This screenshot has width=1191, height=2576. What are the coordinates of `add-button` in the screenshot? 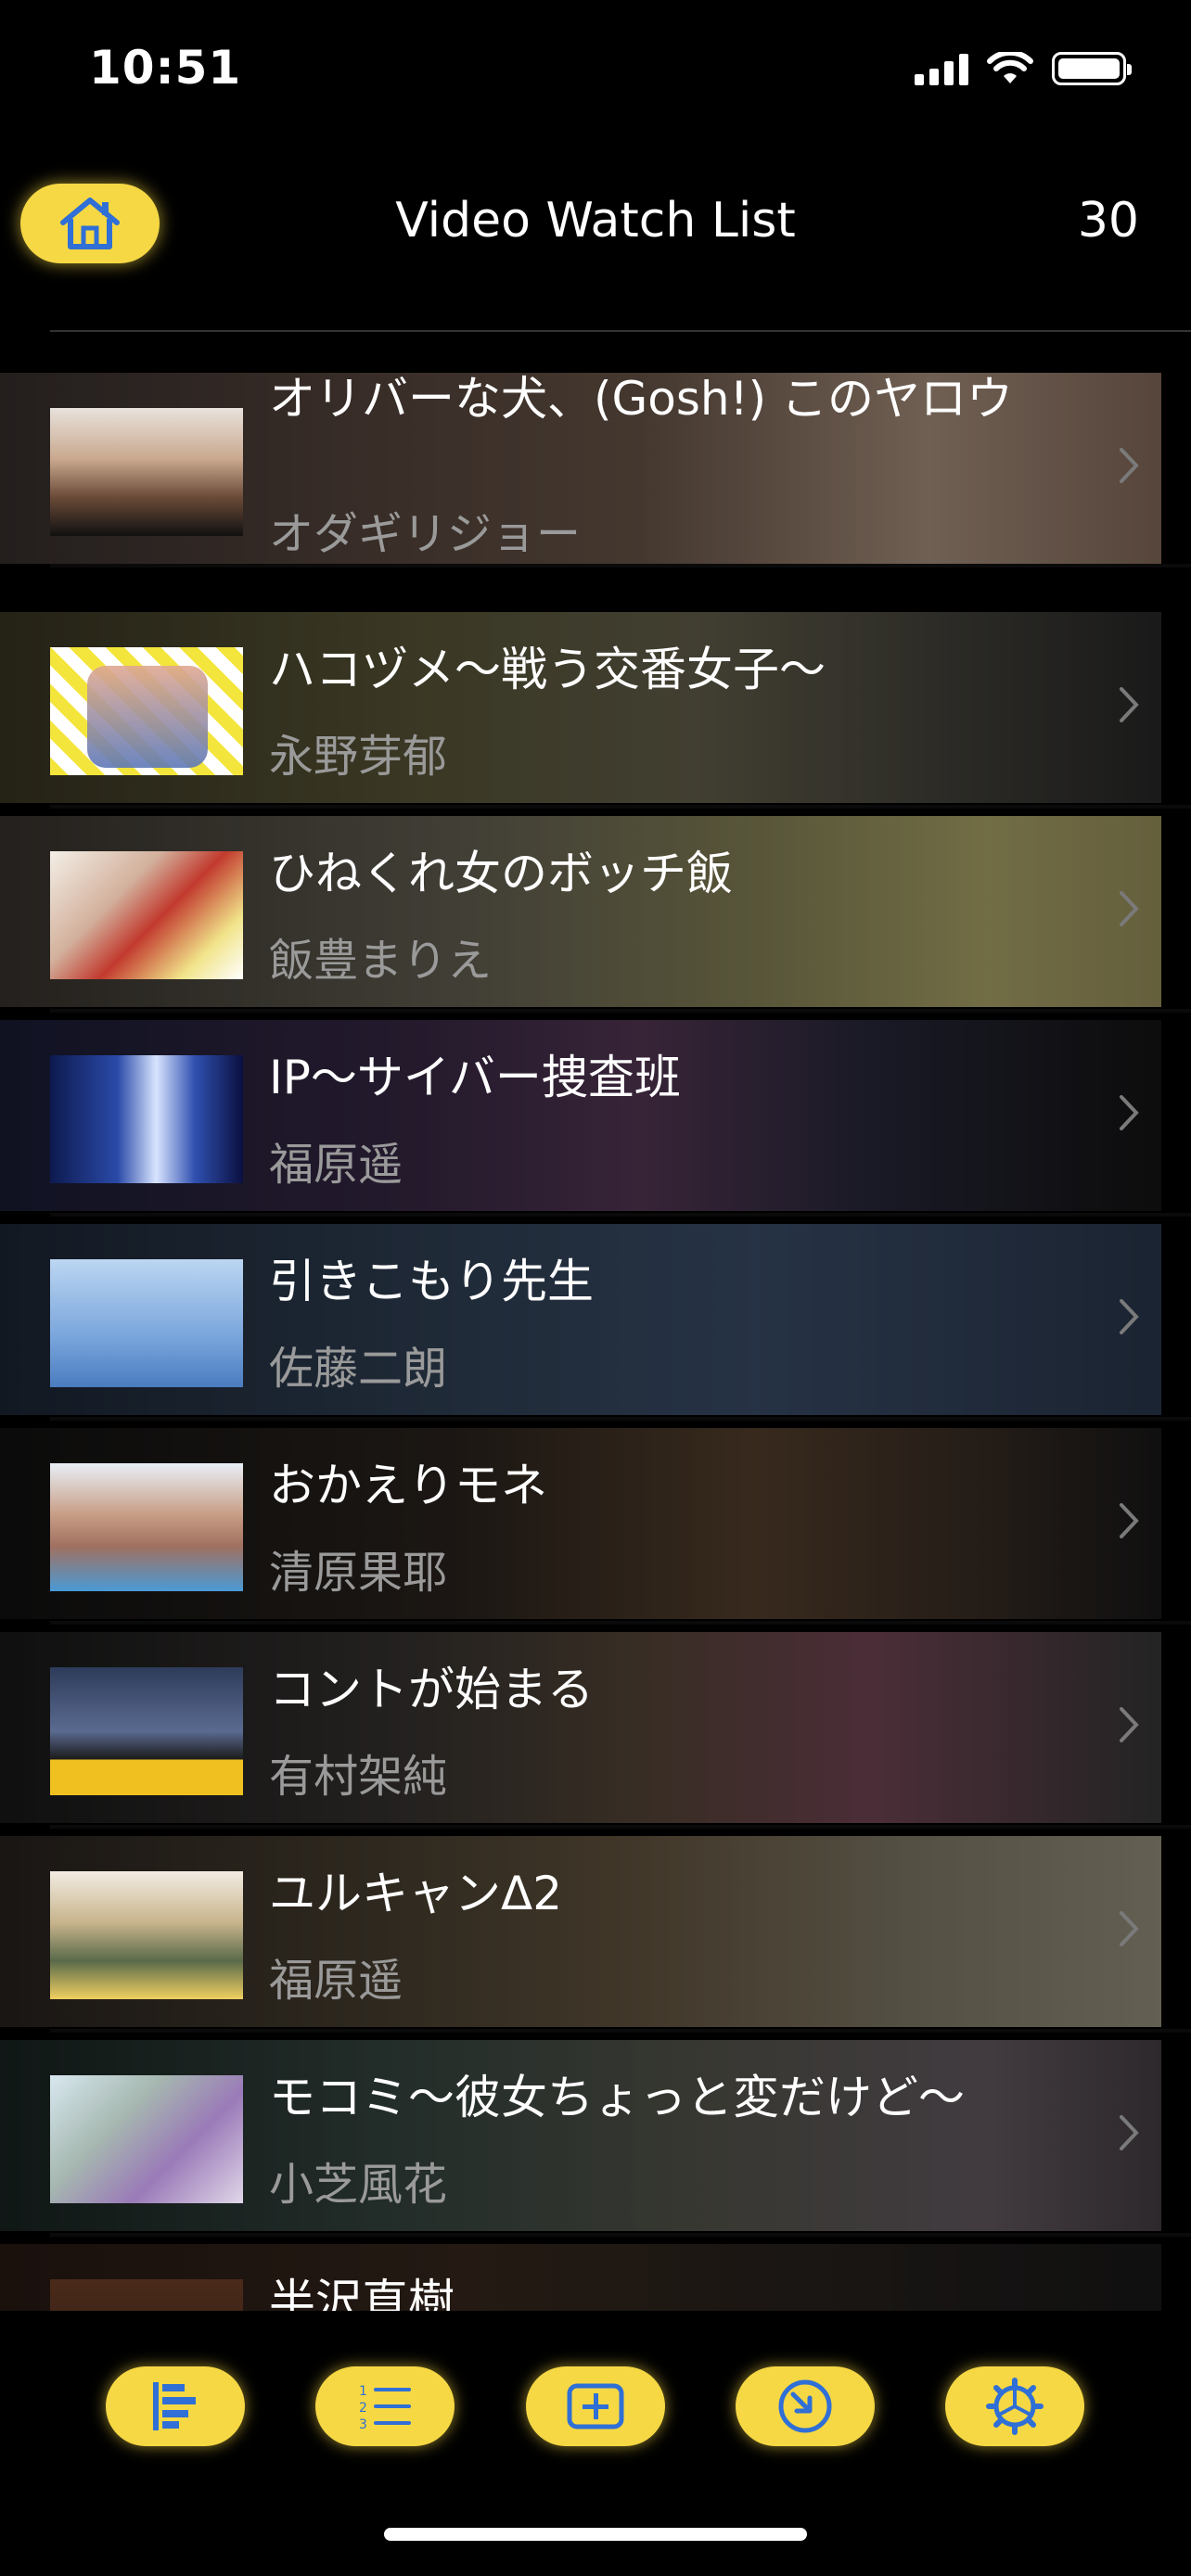 It's located at (595, 2406).